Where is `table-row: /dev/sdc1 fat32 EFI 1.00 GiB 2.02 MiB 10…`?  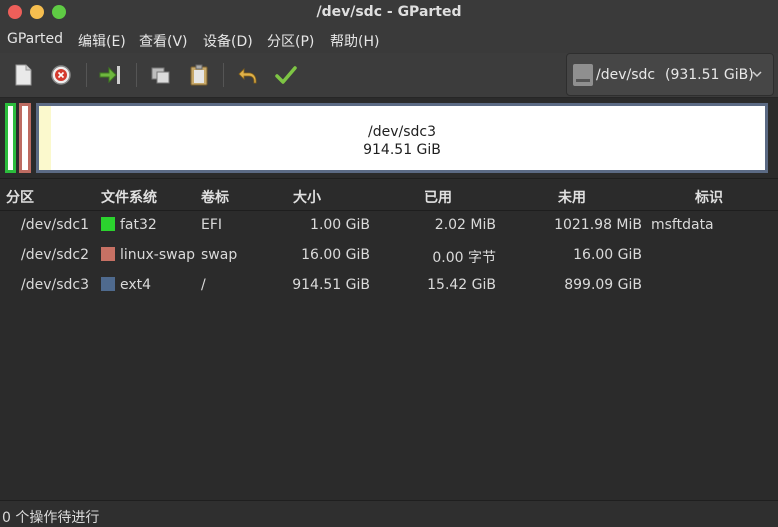
table-row: /dev/sdc1 fat32 EFI 1.00 GiB 2.02 MiB 10… is located at coordinates (389, 225).